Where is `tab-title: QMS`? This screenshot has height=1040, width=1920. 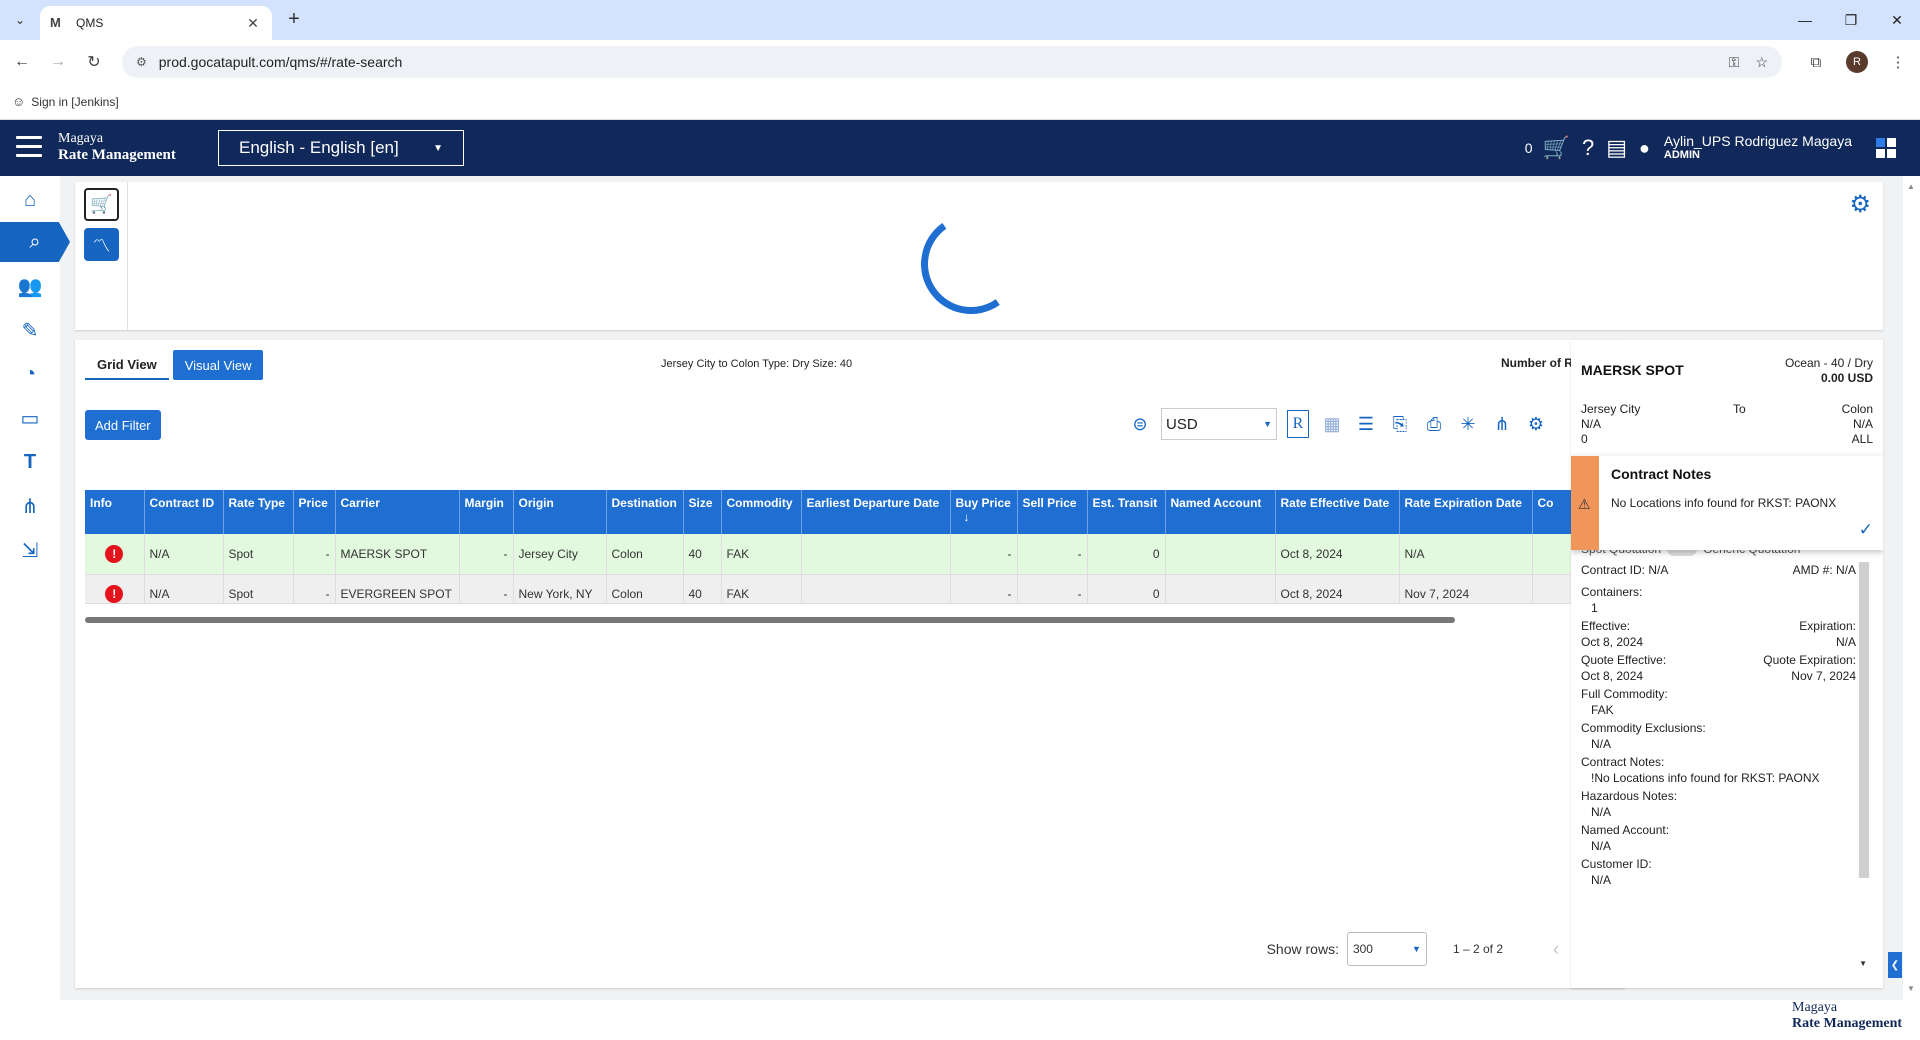
tab-title: QMS is located at coordinates (90, 23).